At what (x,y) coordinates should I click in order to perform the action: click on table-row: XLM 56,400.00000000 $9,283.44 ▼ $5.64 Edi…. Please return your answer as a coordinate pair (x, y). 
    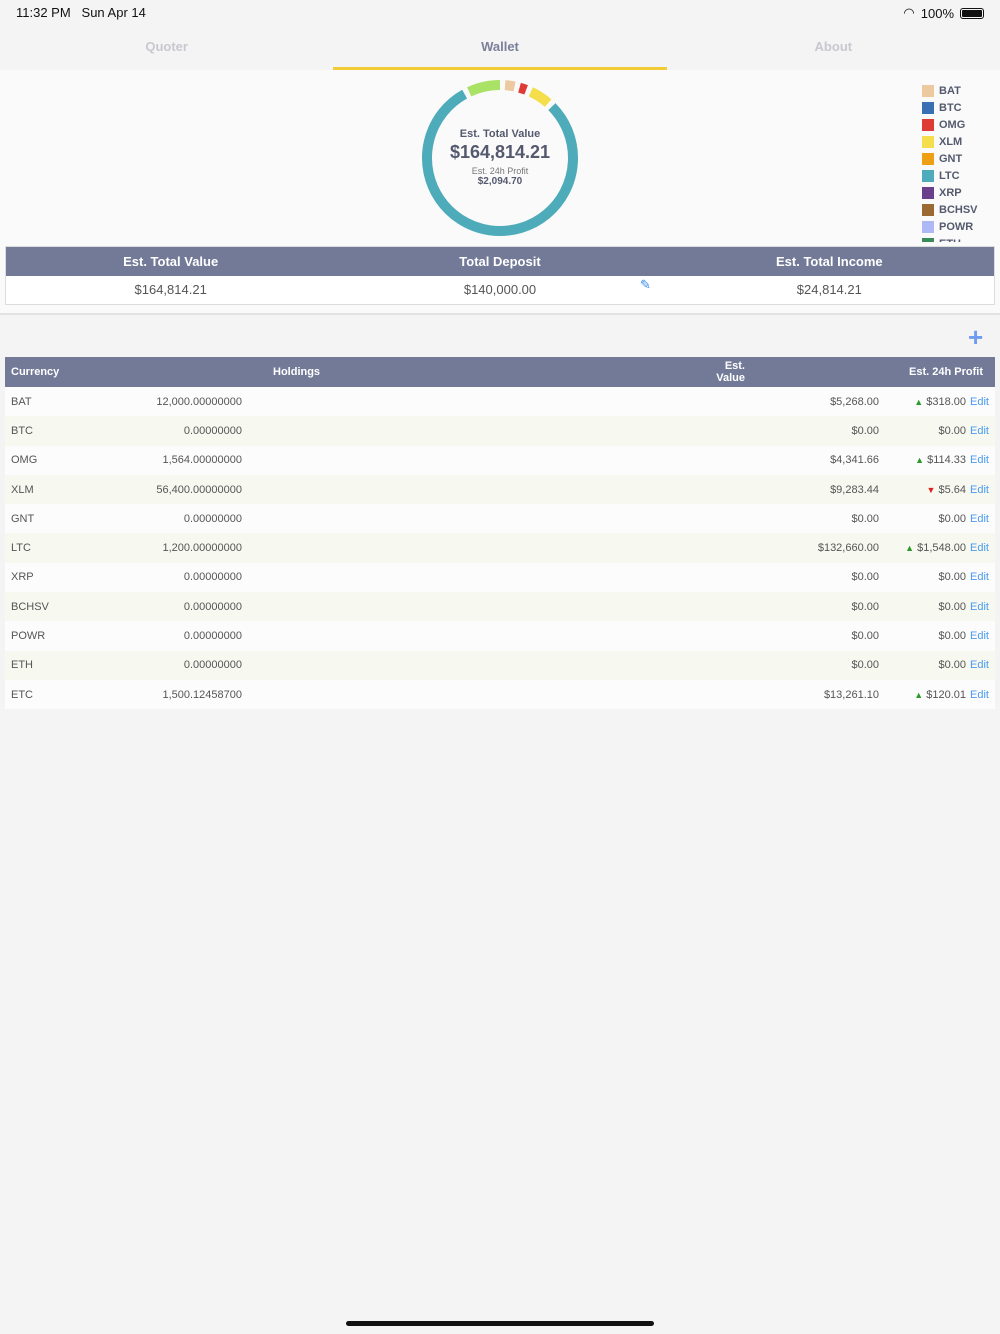
    Looking at the image, I should click on (500, 489).